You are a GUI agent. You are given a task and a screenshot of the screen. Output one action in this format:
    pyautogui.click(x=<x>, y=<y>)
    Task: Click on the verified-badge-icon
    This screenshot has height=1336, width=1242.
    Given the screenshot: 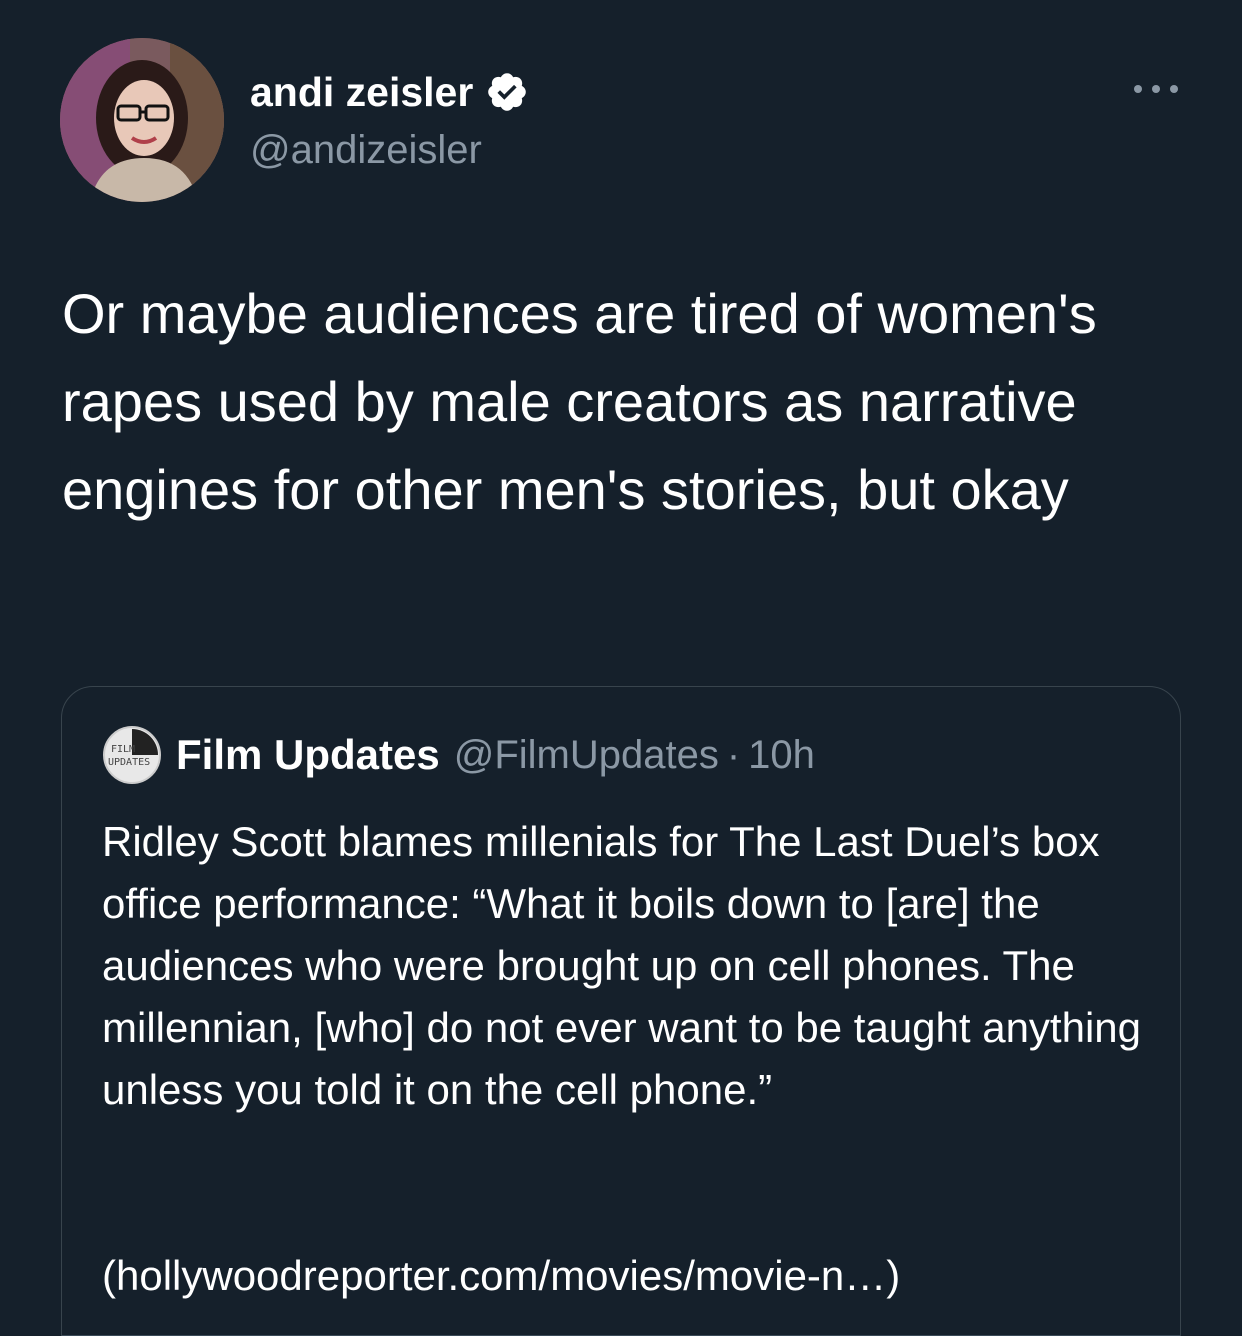 What is the action you would take?
    pyautogui.click(x=507, y=92)
    